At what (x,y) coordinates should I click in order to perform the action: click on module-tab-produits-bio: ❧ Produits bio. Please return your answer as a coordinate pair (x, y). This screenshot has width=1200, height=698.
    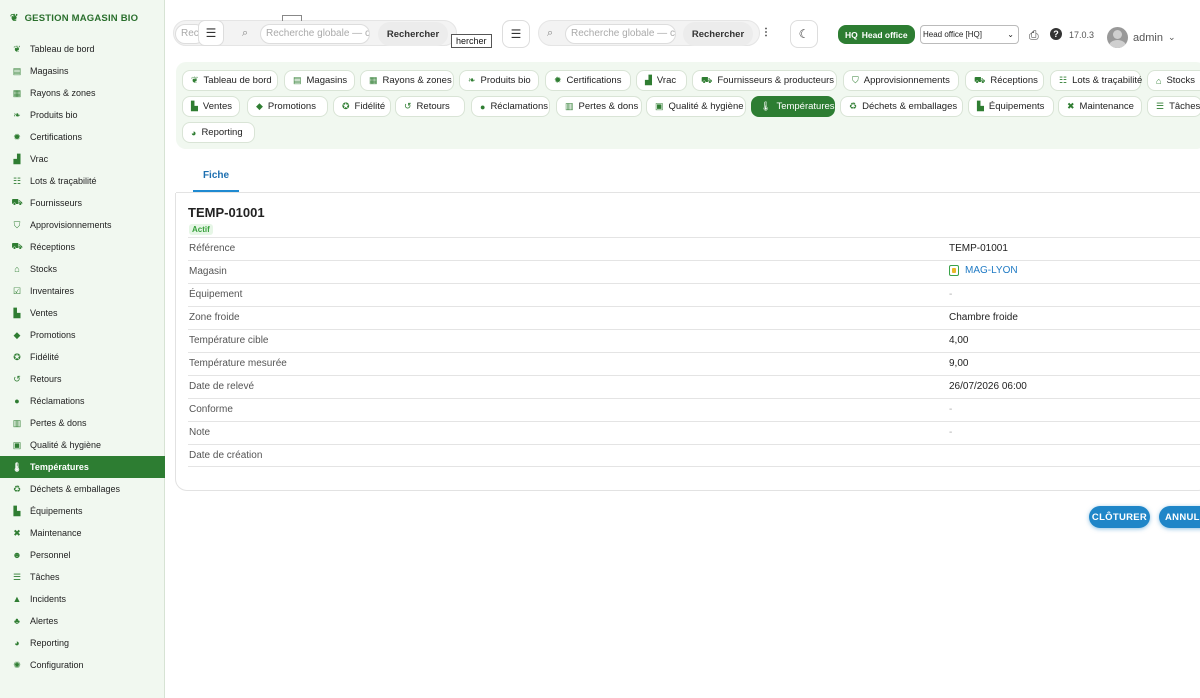
    Looking at the image, I should click on (499, 80).